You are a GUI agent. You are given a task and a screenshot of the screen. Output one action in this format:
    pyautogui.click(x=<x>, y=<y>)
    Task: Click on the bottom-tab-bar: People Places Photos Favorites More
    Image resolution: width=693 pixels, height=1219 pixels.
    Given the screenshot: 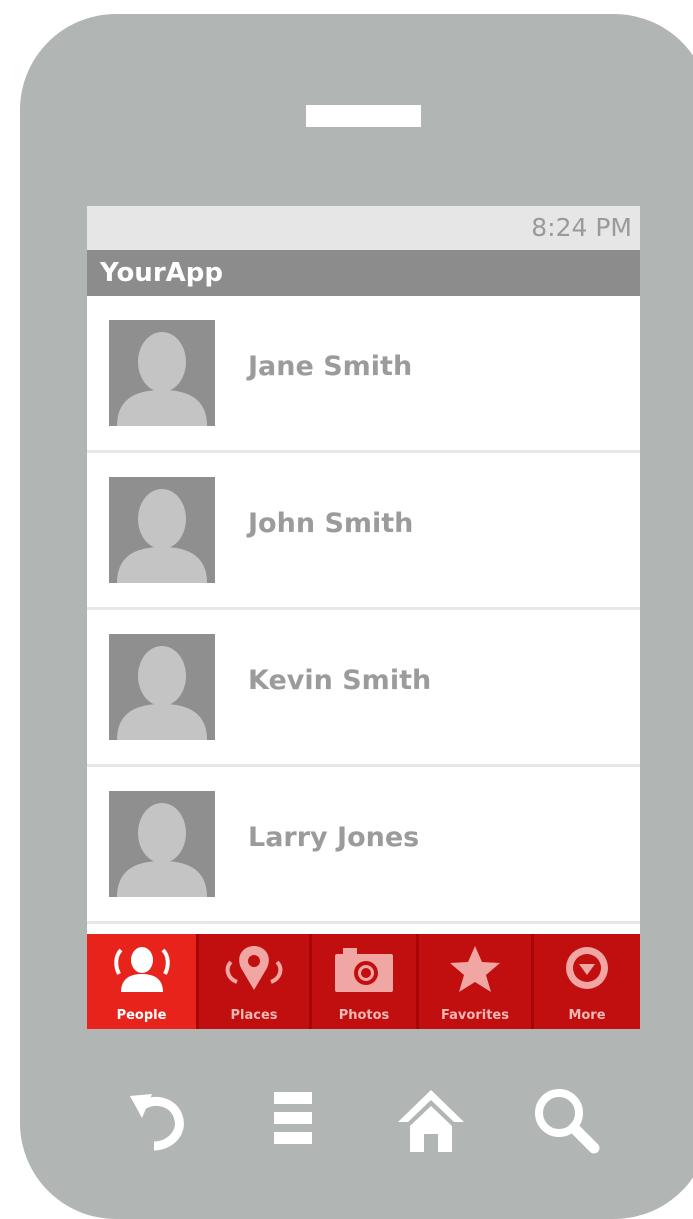 What is the action you would take?
    pyautogui.click(x=363, y=981)
    